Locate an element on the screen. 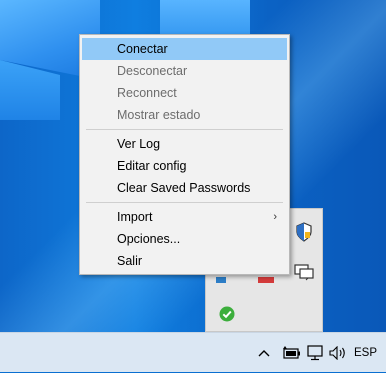  menu-item-conectar: Conectar is located at coordinates (184, 49).